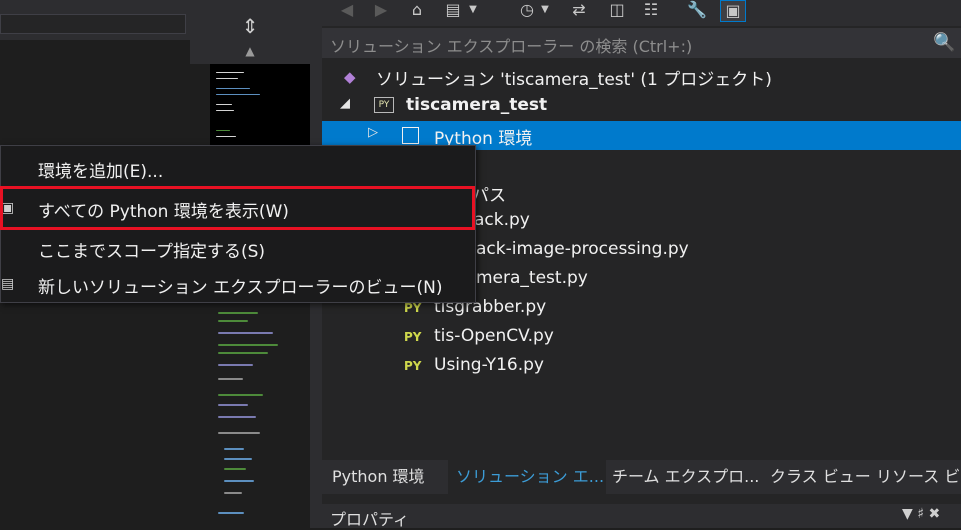  I want to click on new-view-icon: ▤, so click(8, 284).